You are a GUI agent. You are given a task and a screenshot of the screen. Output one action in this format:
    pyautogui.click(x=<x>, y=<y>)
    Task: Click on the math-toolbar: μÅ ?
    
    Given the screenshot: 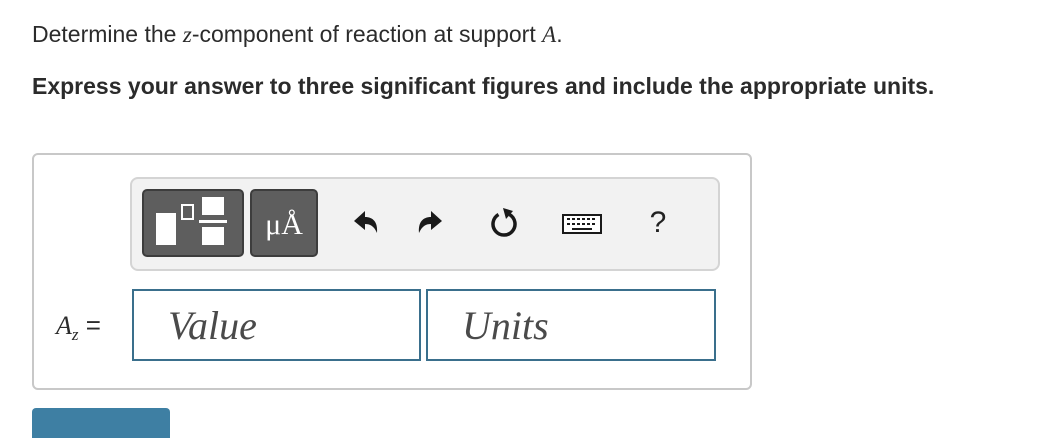 What is the action you would take?
    pyautogui.click(x=425, y=224)
    